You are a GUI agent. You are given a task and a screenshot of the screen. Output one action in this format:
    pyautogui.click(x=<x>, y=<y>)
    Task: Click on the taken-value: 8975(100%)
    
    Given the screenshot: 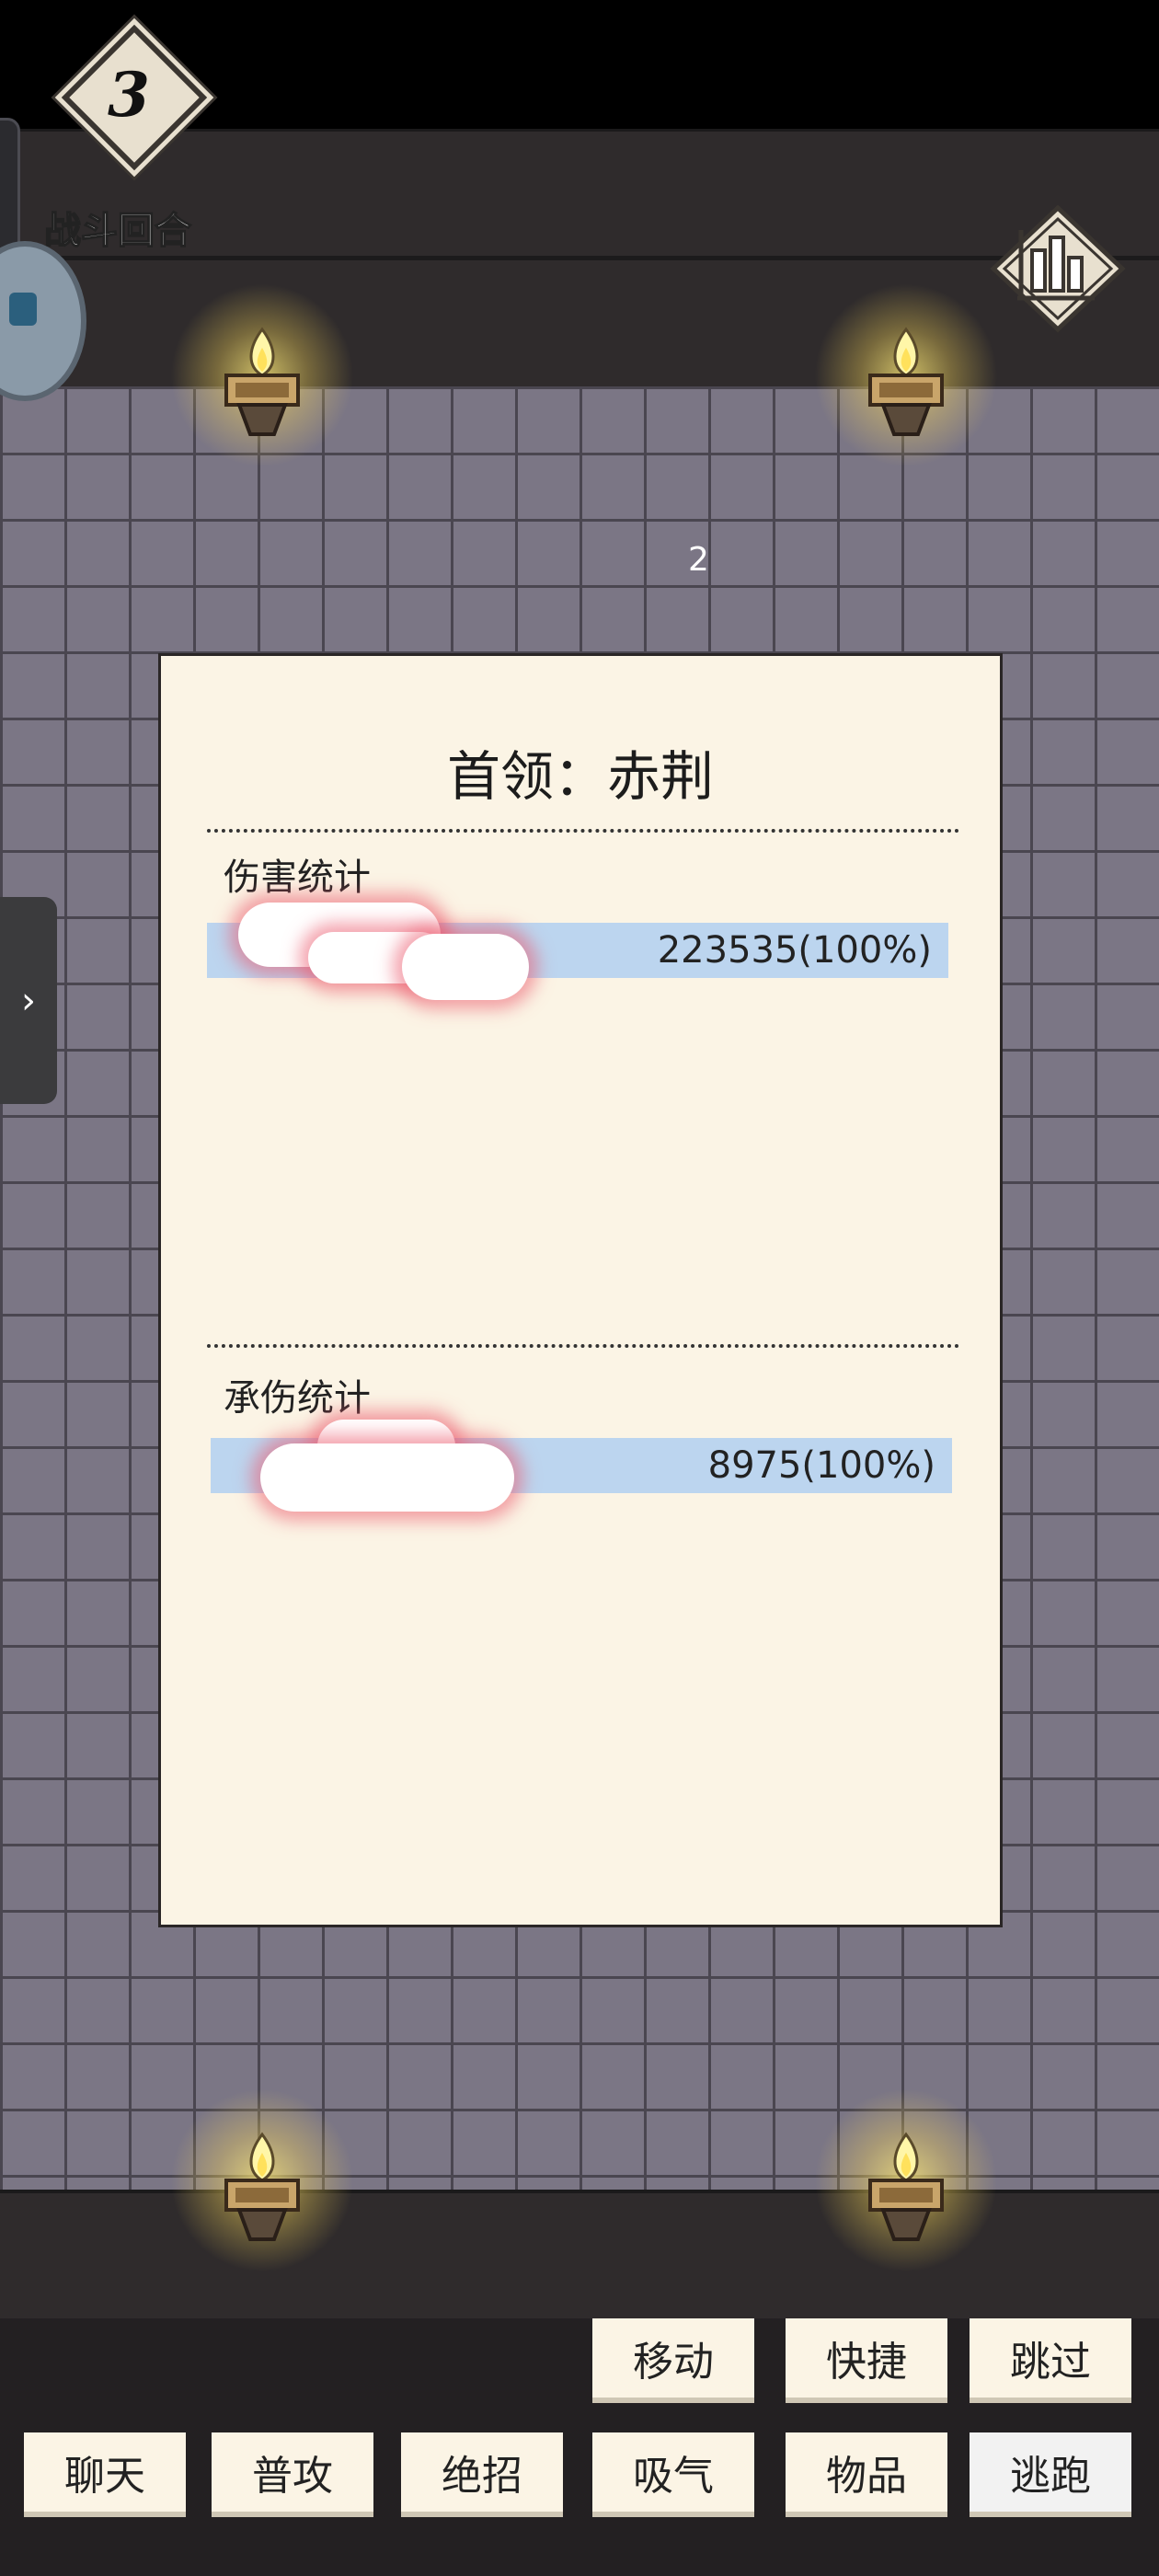 What is the action you would take?
    pyautogui.click(x=821, y=1465)
    